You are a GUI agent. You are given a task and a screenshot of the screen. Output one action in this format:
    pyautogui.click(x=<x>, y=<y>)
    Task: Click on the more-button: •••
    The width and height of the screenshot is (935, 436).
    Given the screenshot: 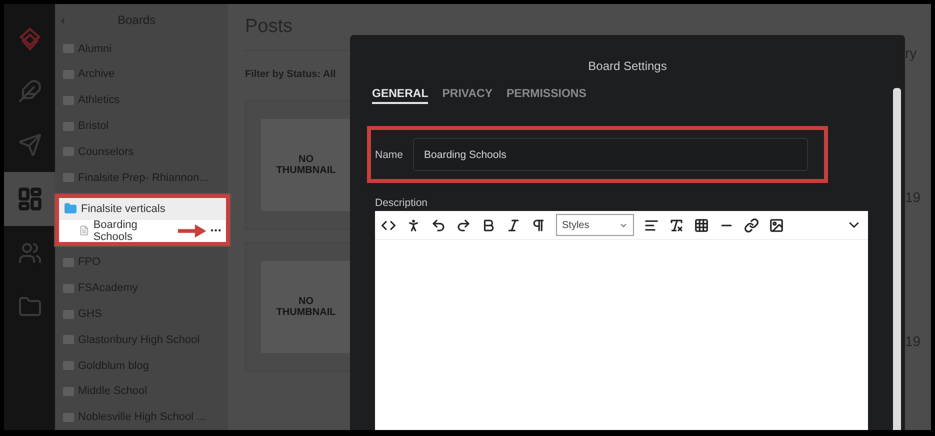 What is the action you would take?
    pyautogui.click(x=216, y=231)
    